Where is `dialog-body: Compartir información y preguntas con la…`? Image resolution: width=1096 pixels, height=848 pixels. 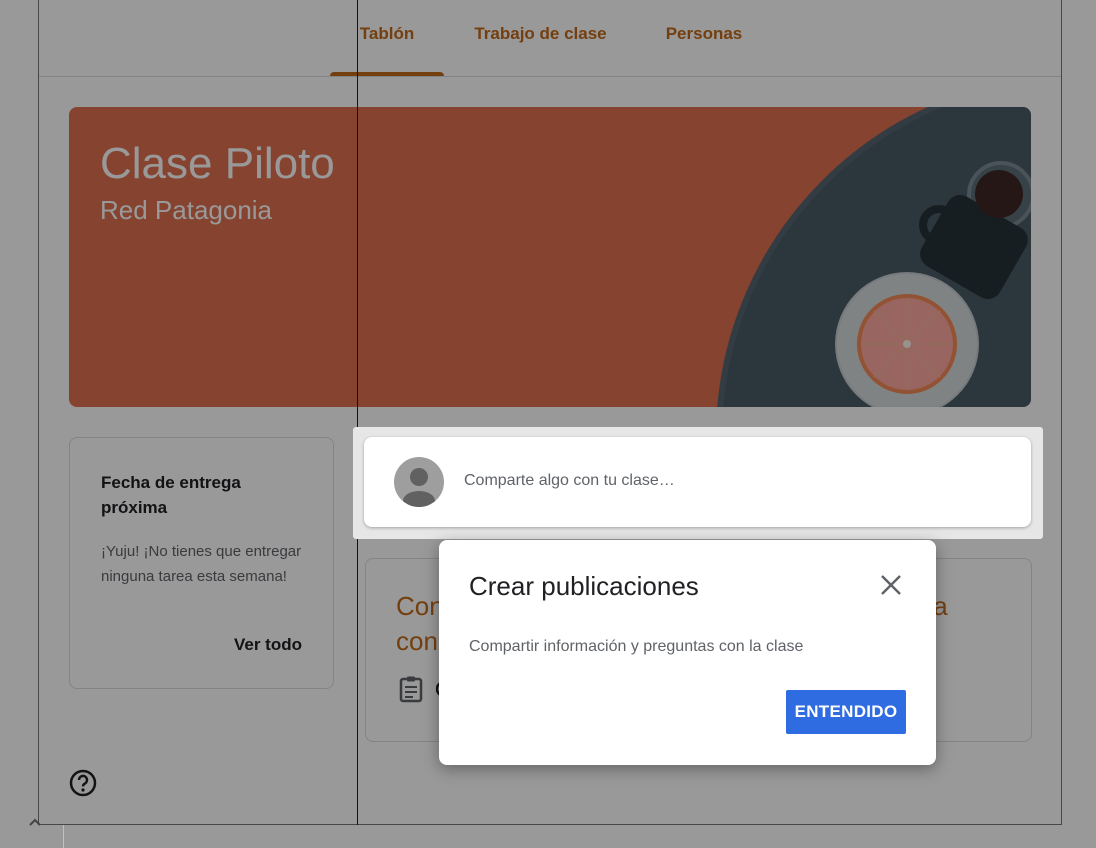 dialog-body: Compartir información y preguntas con la… is located at coordinates (636, 646).